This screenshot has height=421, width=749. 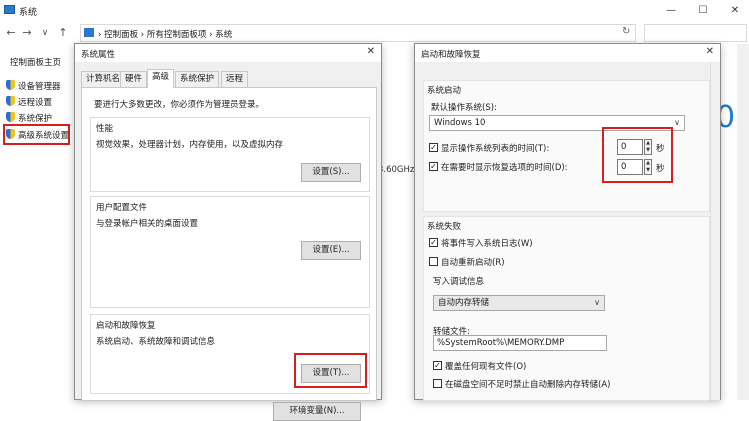 I want to click on forward-arrow-icon: →, so click(x=27, y=33).